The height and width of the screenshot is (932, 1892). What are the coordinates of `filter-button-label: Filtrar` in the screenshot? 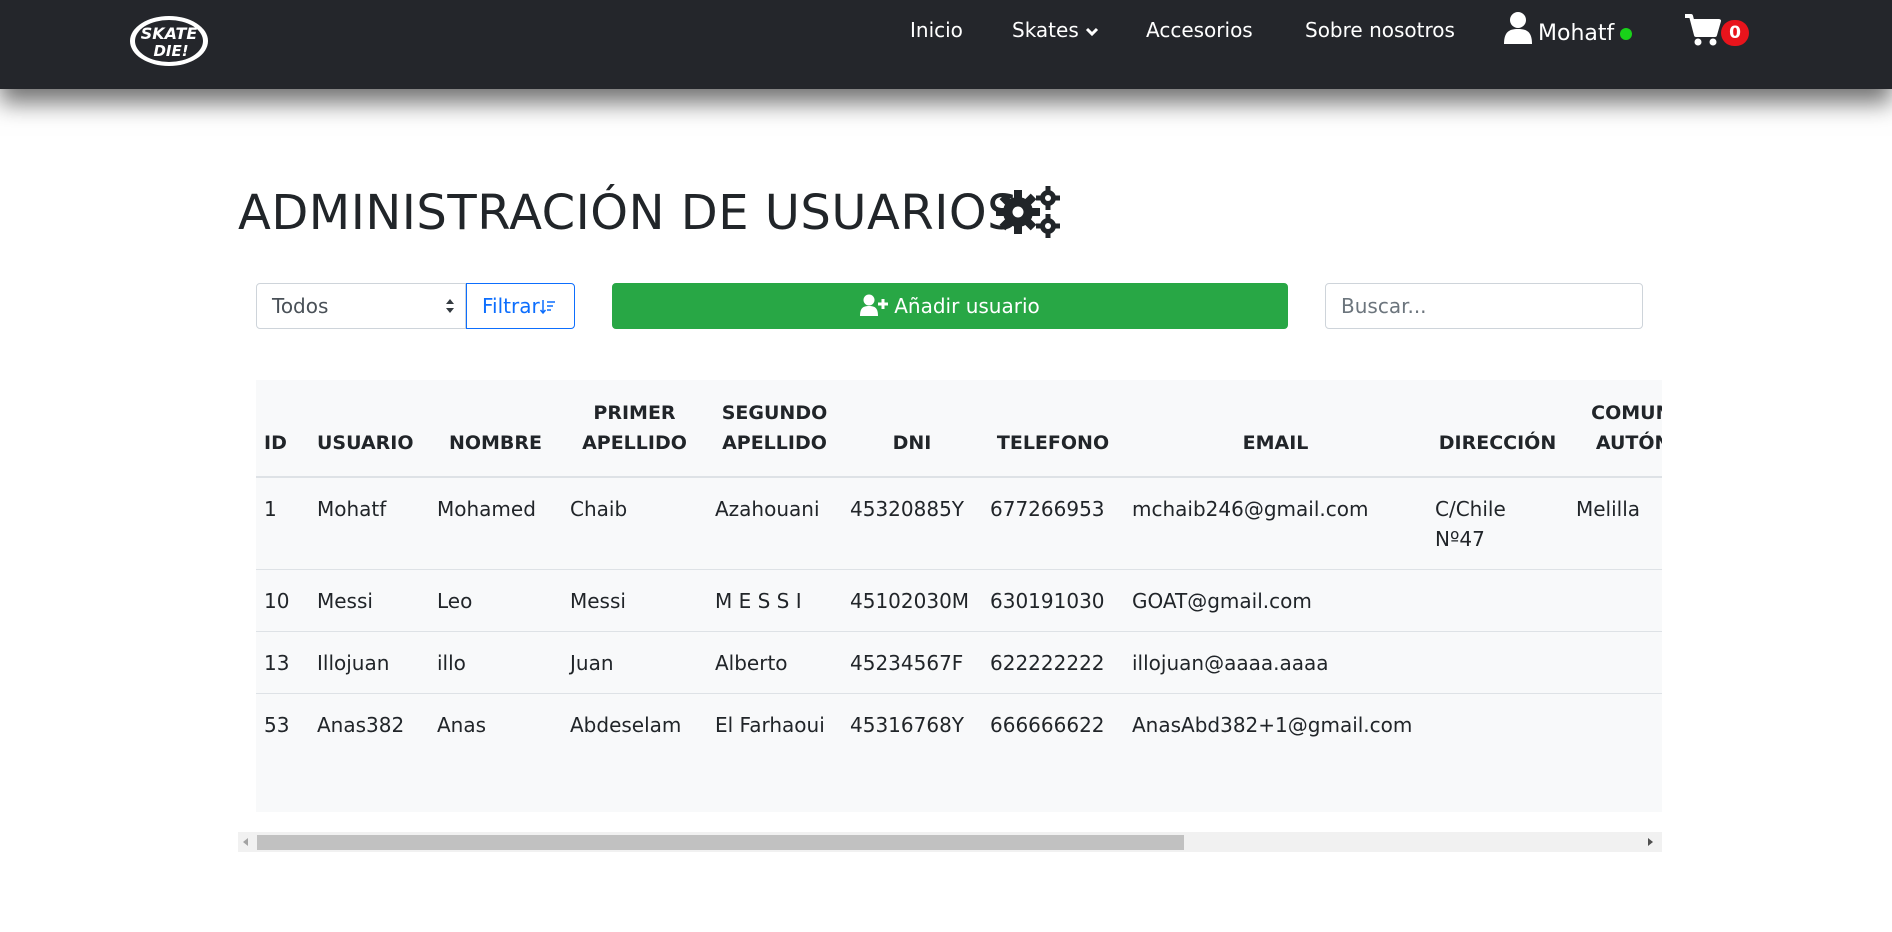 It's located at (511, 306).